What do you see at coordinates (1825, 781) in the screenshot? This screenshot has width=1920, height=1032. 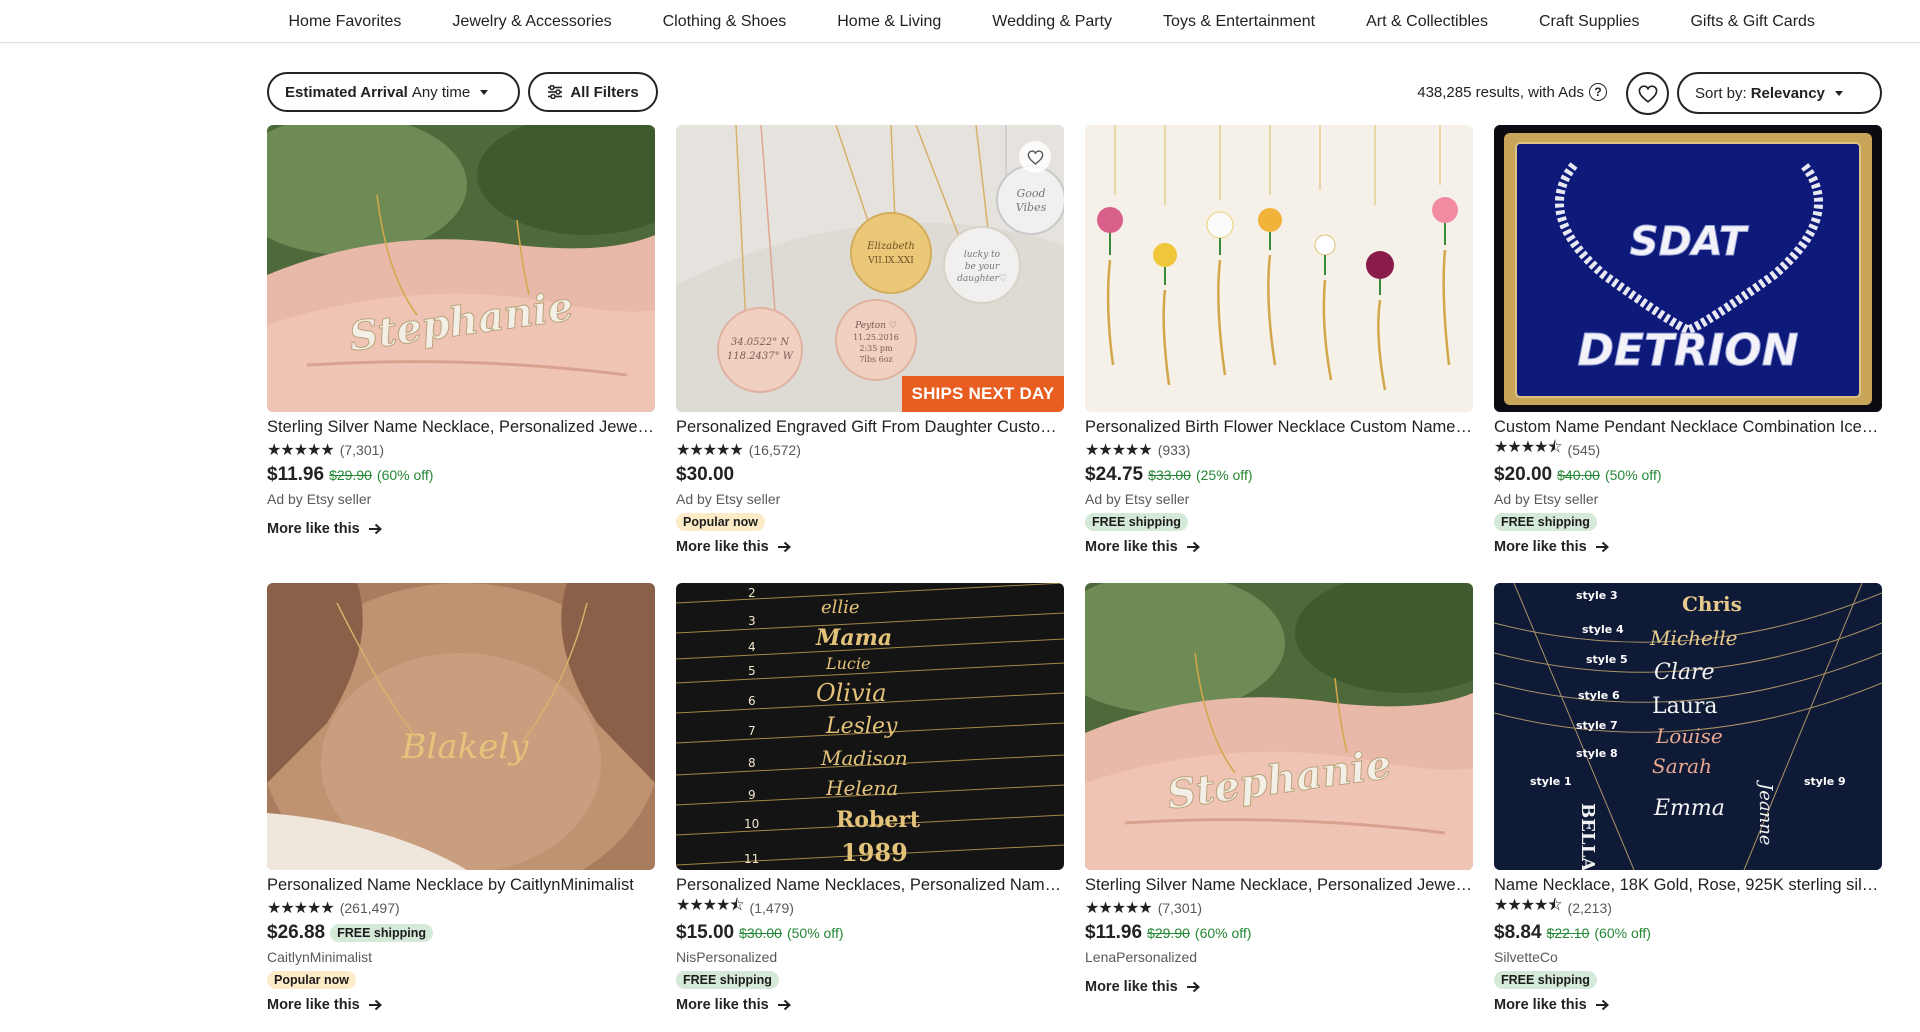 I see `image-text: style 9` at bounding box center [1825, 781].